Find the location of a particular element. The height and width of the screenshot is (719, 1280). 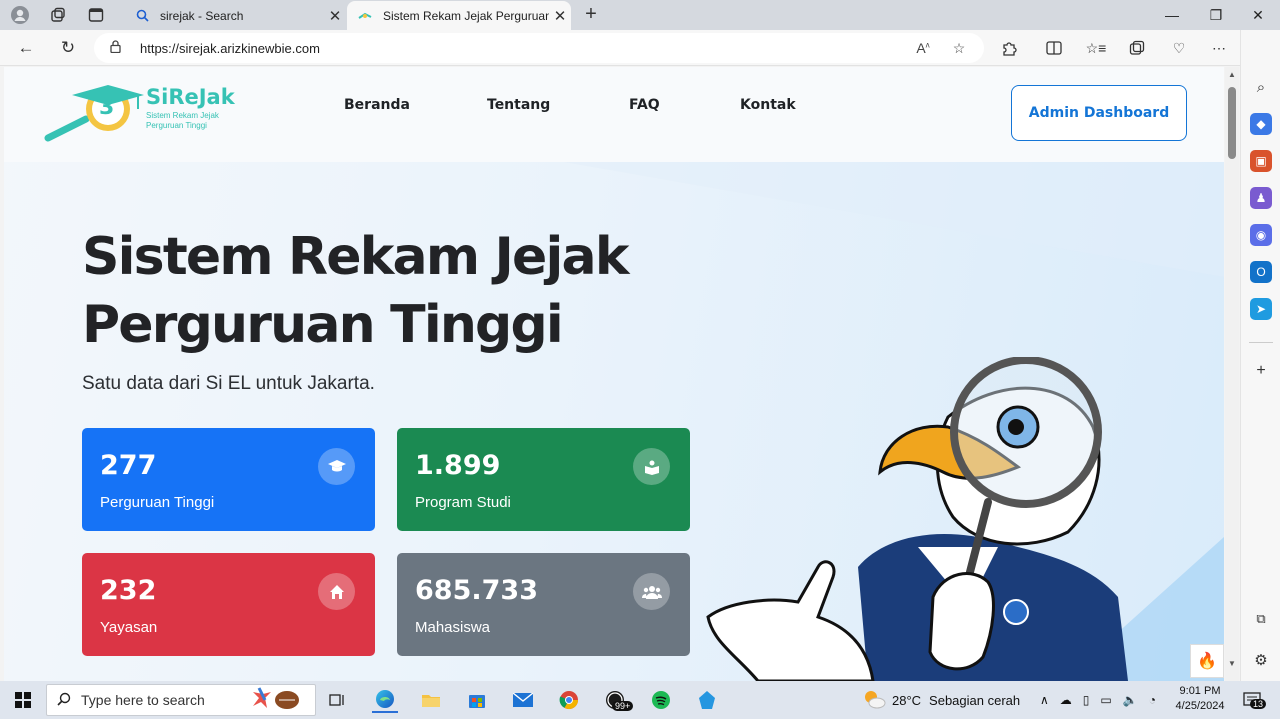

mail-icon is located at coordinates (523, 700).